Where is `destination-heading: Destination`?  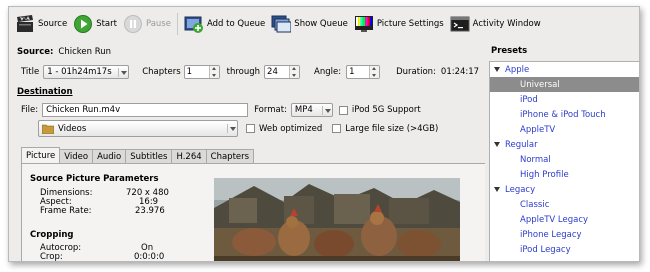 destination-heading: Destination is located at coordinates (45, 92).